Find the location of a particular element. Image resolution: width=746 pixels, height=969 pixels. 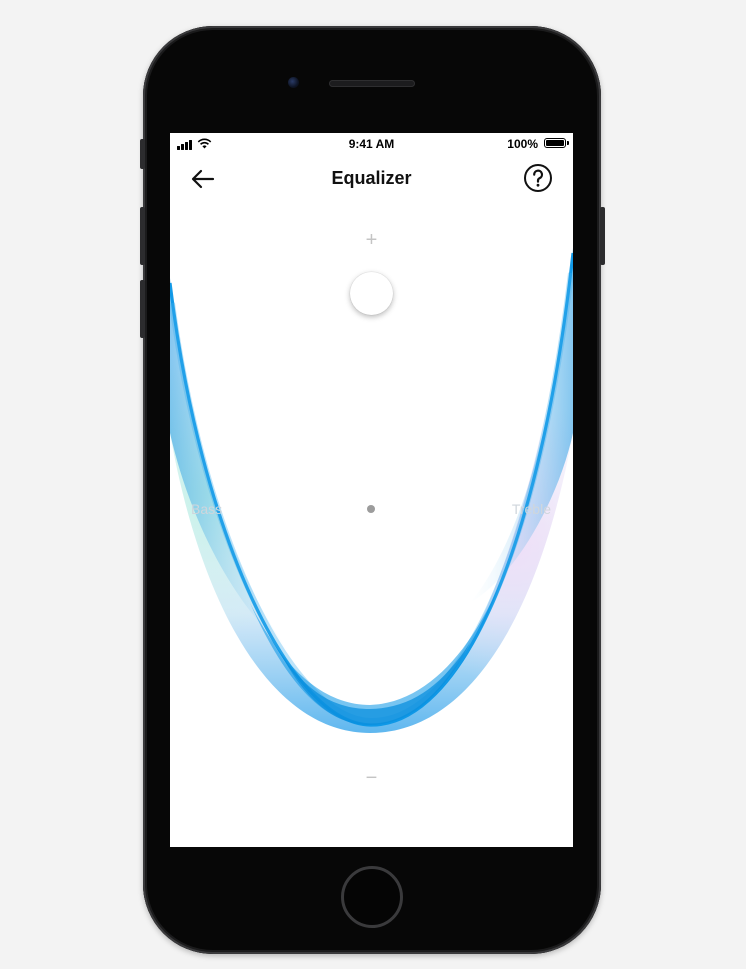

volume-down-button is located at coordinates (142, 309).